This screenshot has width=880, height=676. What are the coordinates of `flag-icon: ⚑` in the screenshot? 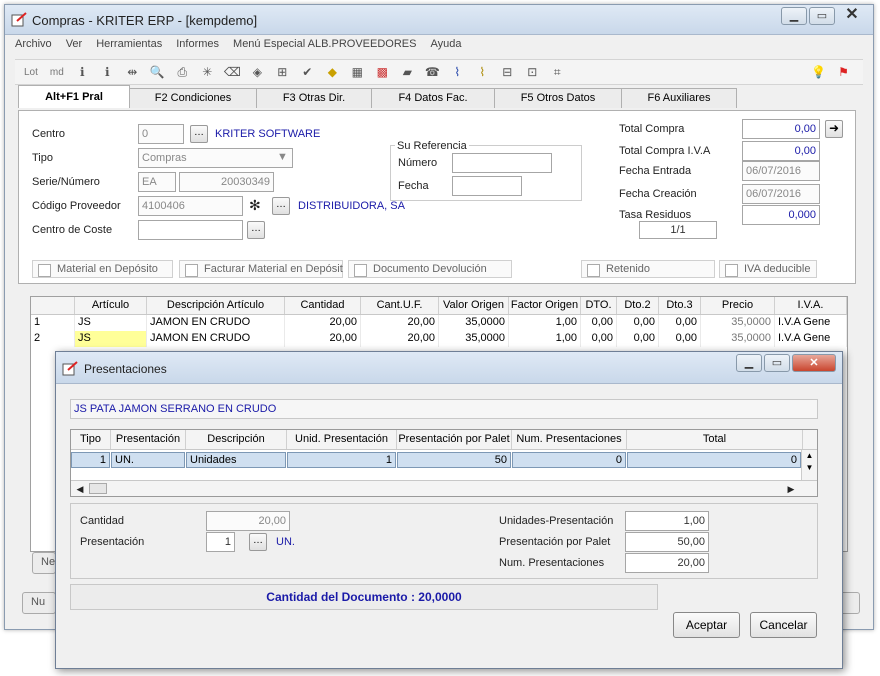 It's located at (843, 72).